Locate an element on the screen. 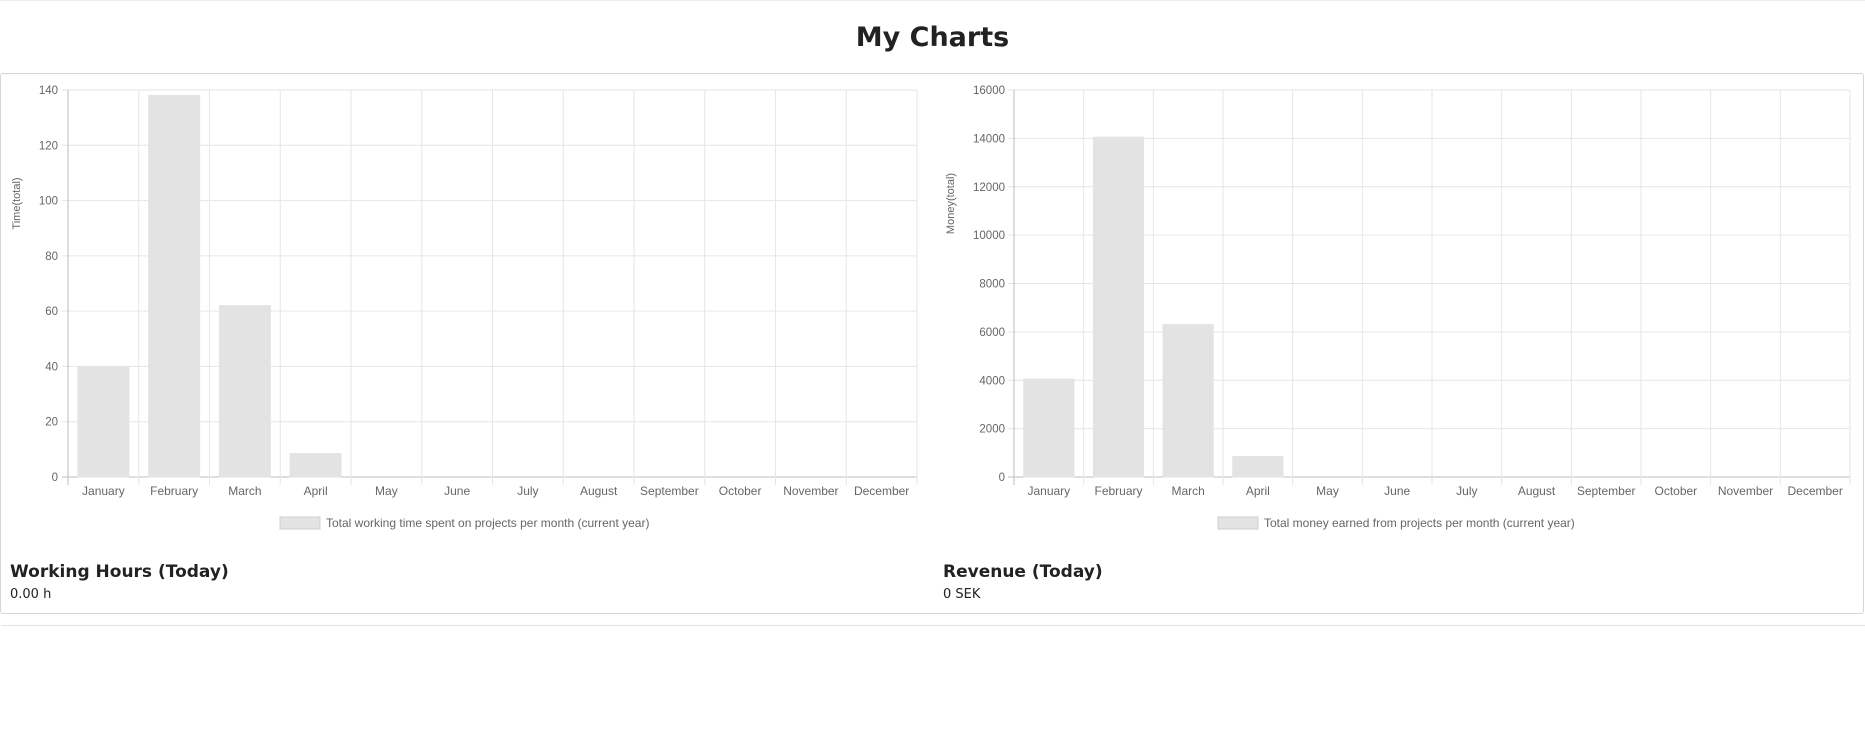 Image resolution: width=1865 pixels, height=729 pixels. y-tick-label: 140 is located at coordinates (48, 91).